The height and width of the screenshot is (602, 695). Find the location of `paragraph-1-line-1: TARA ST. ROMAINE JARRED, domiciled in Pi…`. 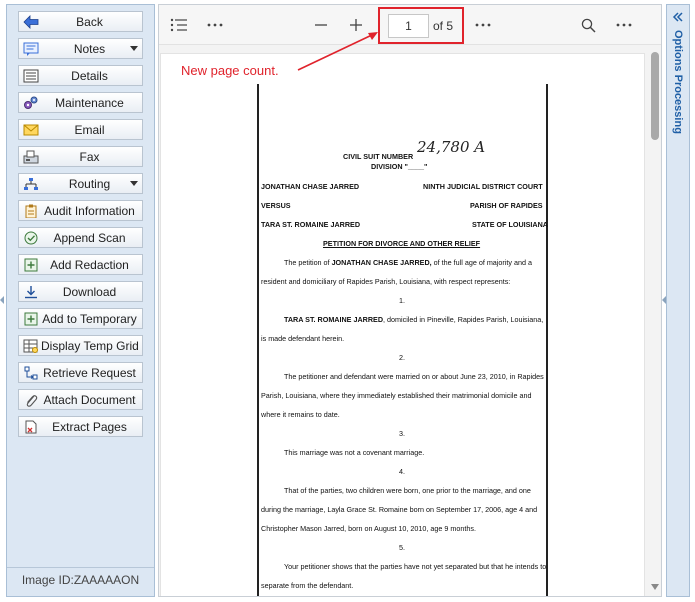

paragraph-1-line-1: TARA ST. ROMAINE JARRED, domiciled in Pi… is located at coordinates (413, 319).